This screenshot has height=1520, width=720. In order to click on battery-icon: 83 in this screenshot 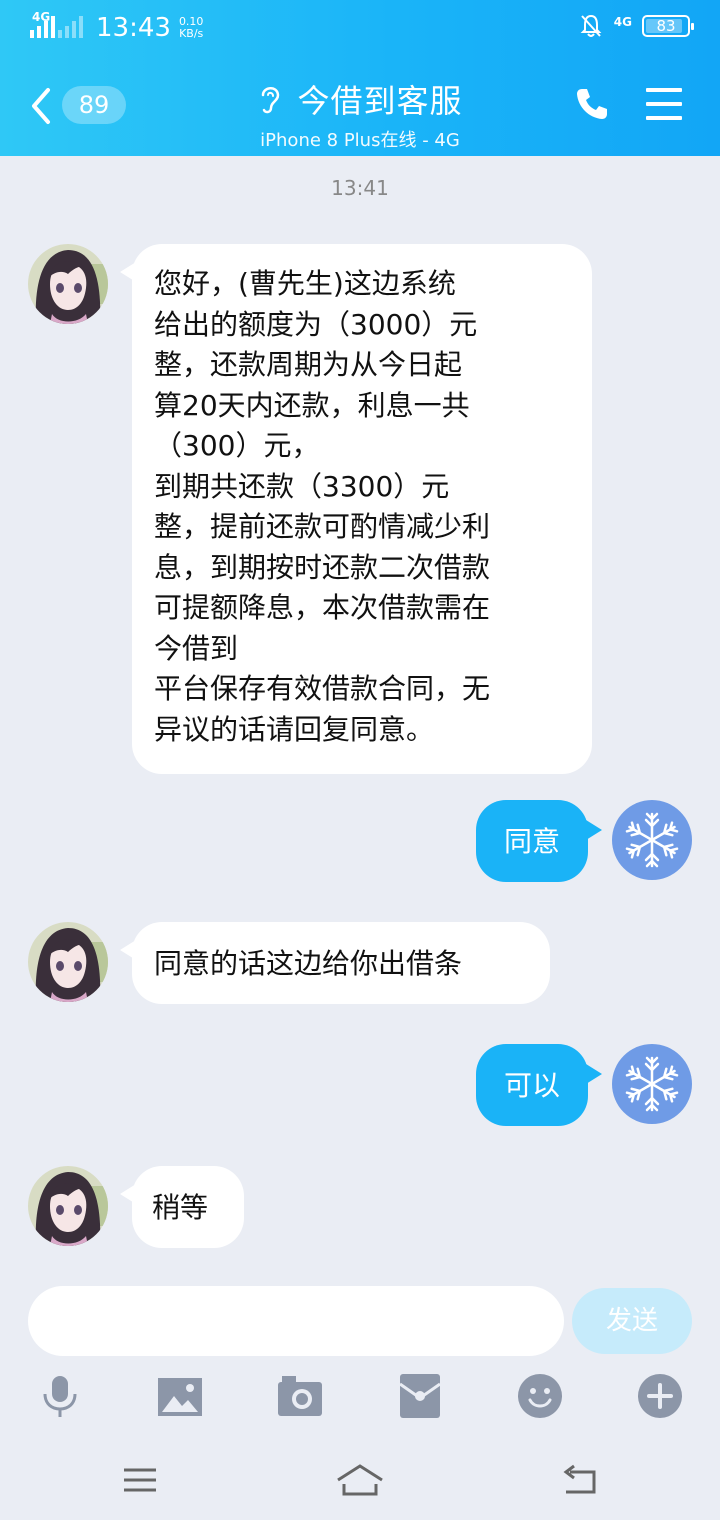, I will do `click(668, 26)`.